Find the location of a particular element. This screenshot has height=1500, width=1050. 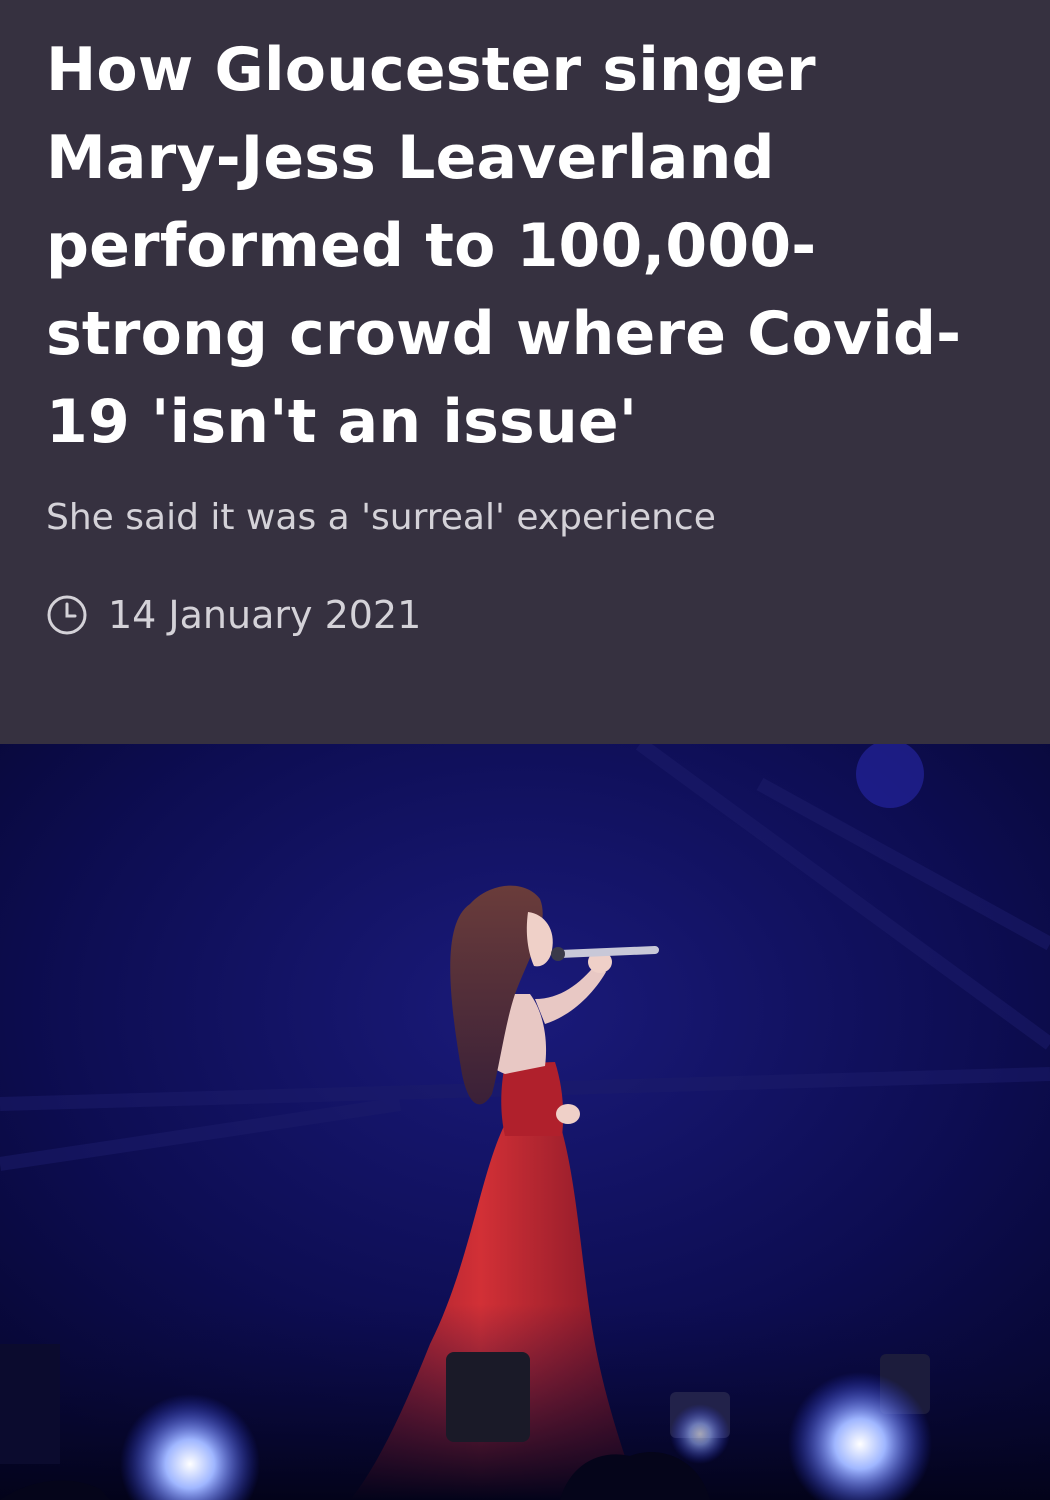

clock-icon is located at coordinates (67, 615).